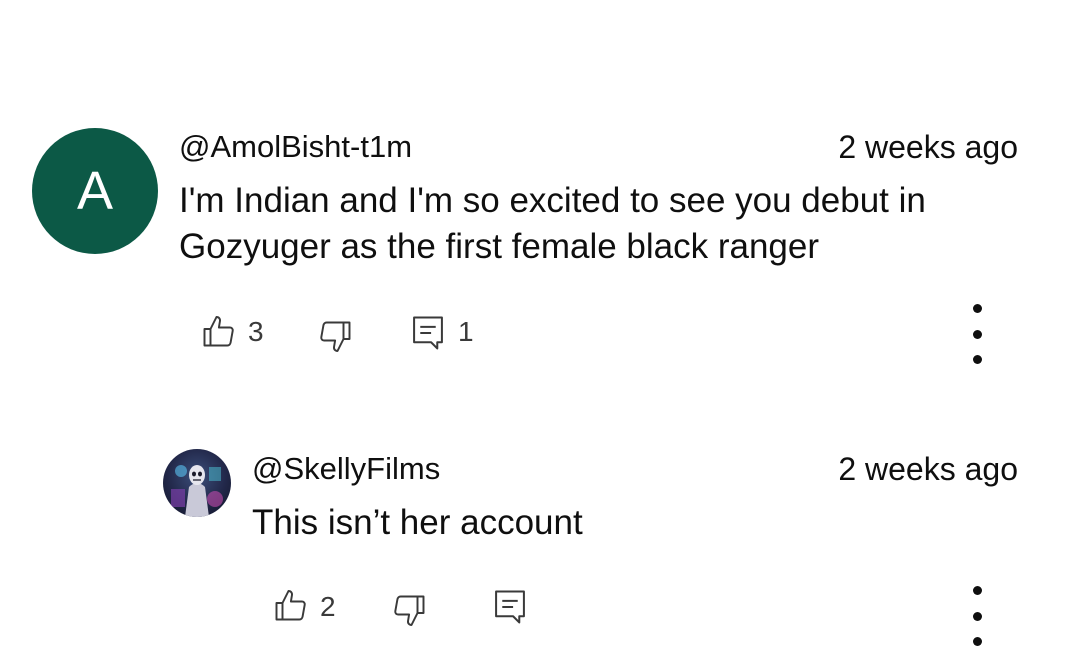 This screenshot has width=1080, height=661. I want to click on comment-author: @SkellyFilms, so click(346, 469).